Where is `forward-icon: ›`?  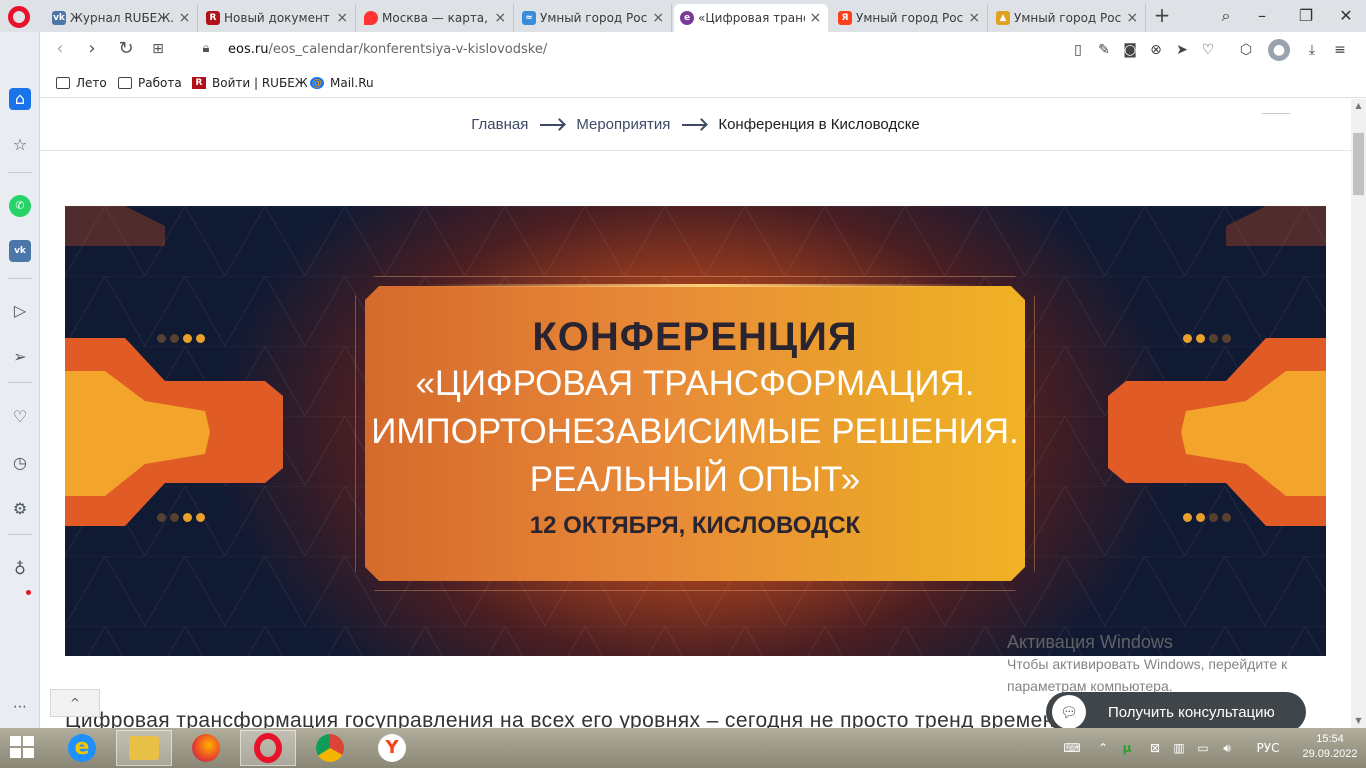
forward-icon: › is located at coordinates (92, 50).